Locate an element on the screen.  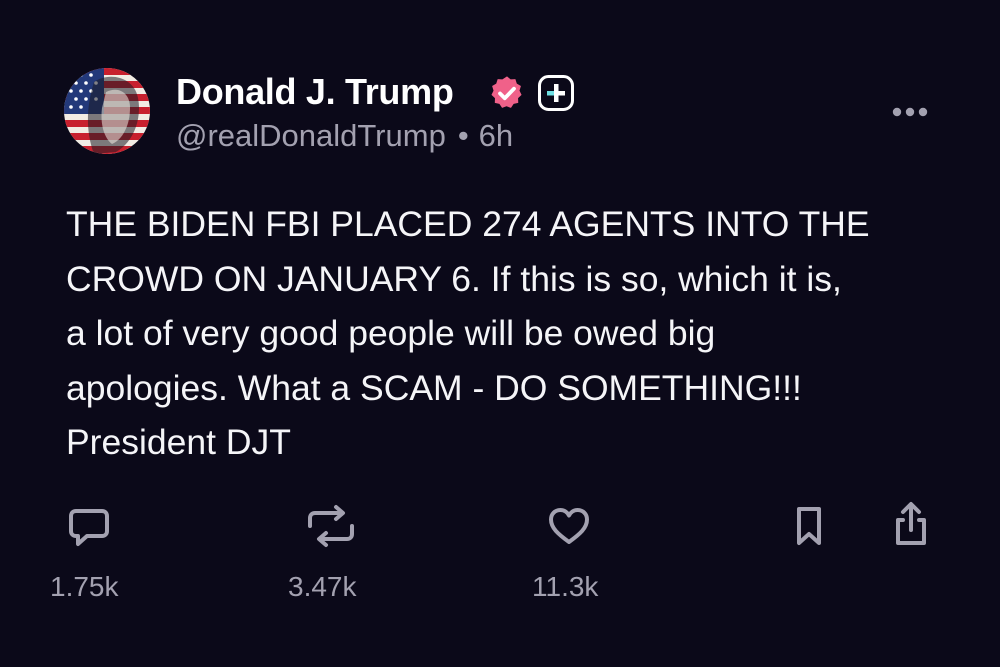
avatar-image is located at coordinates (107, 111).